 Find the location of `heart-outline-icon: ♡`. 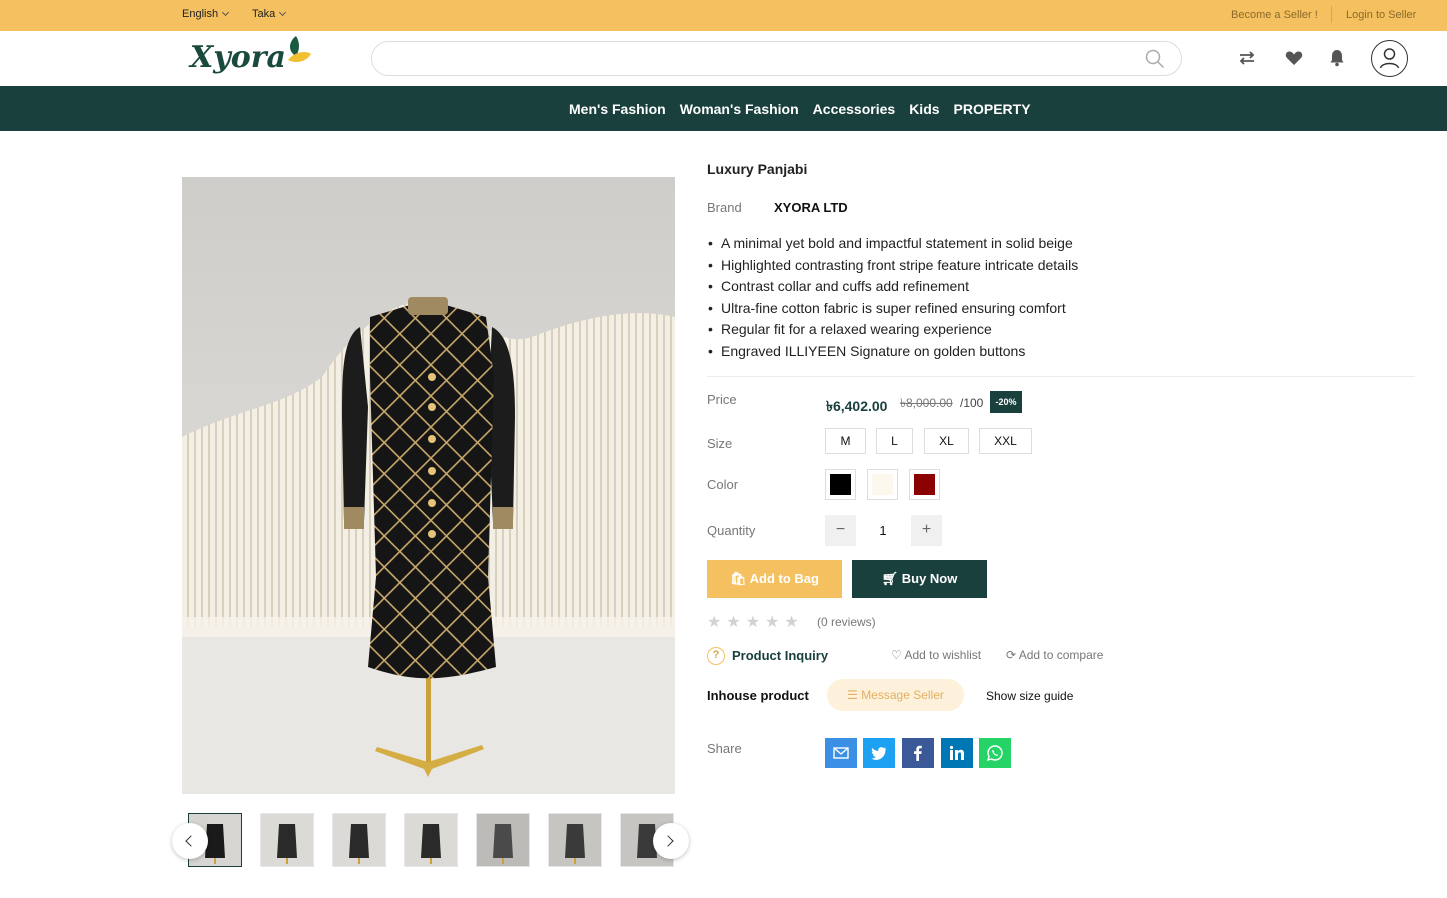

heart-outline-icon: ♡ is located at coordinates (896, 655).